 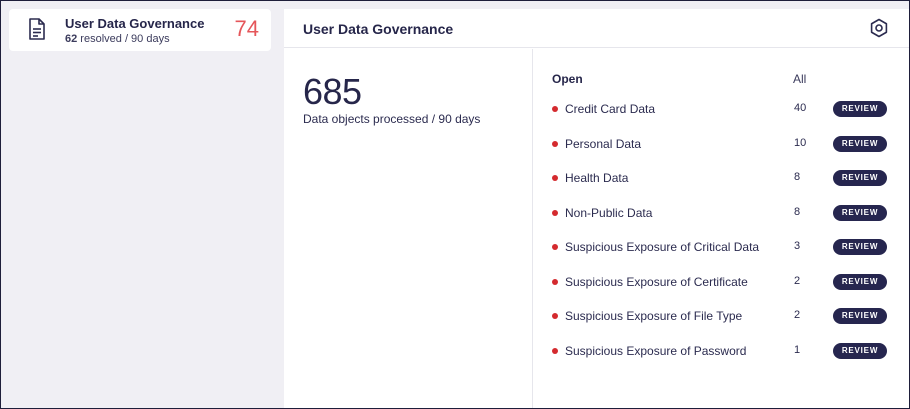 I want to click on item-label: Suspicious Exposure of Certificate, so click(x=656, y=282).